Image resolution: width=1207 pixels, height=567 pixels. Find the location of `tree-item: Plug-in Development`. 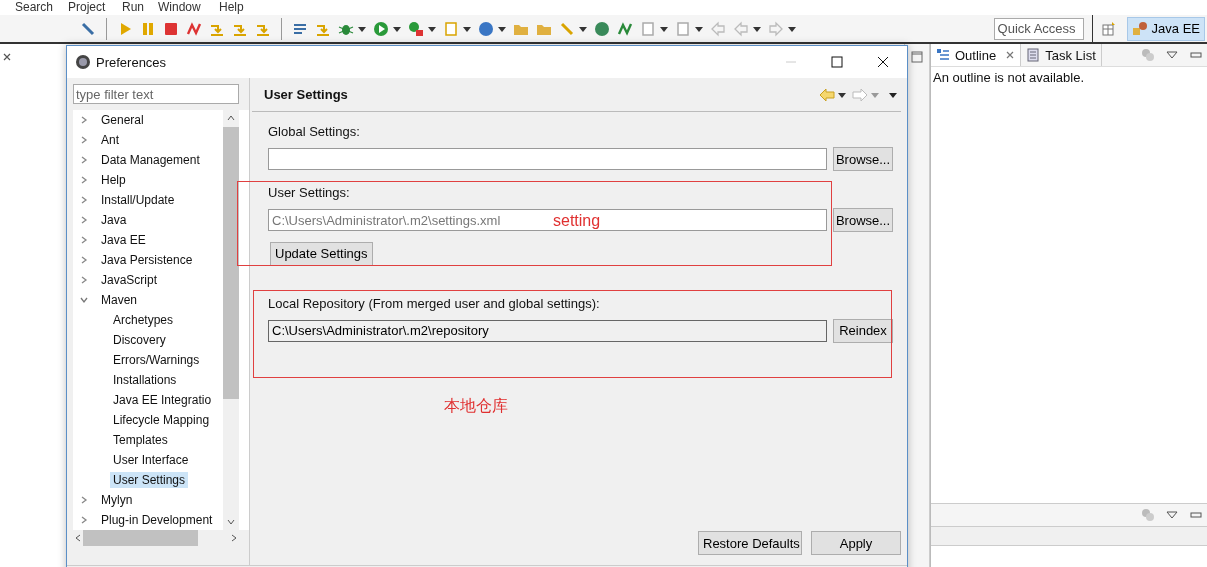

tree-item: Plug-in Development is located at coordinates (157, 520).